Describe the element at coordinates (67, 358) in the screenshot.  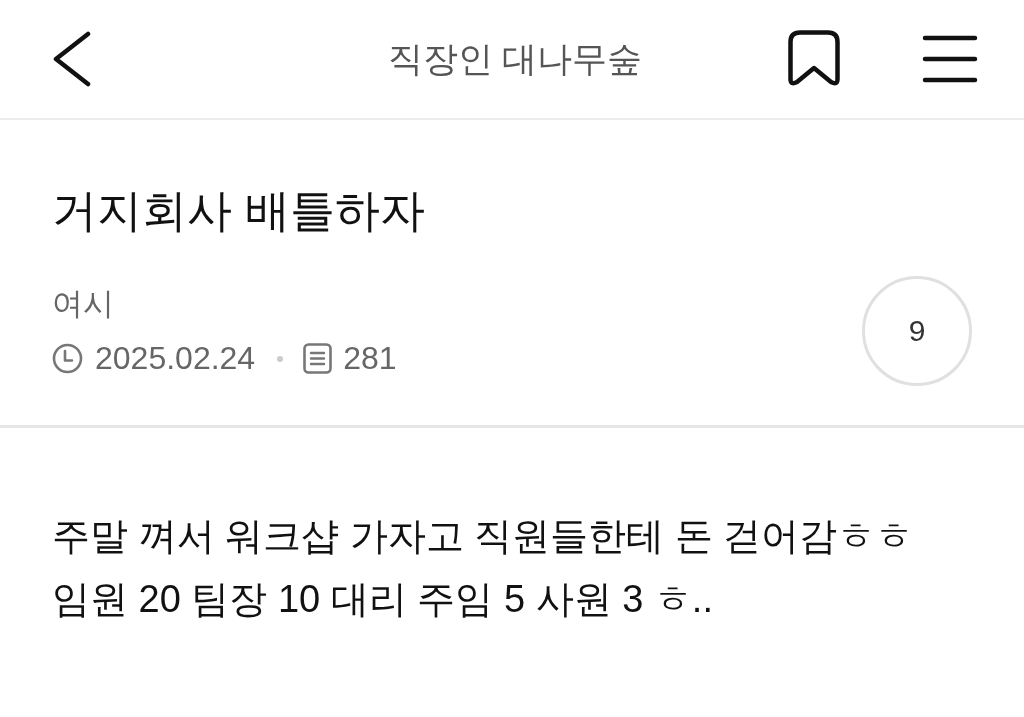
I see `clock-icon` at that location.